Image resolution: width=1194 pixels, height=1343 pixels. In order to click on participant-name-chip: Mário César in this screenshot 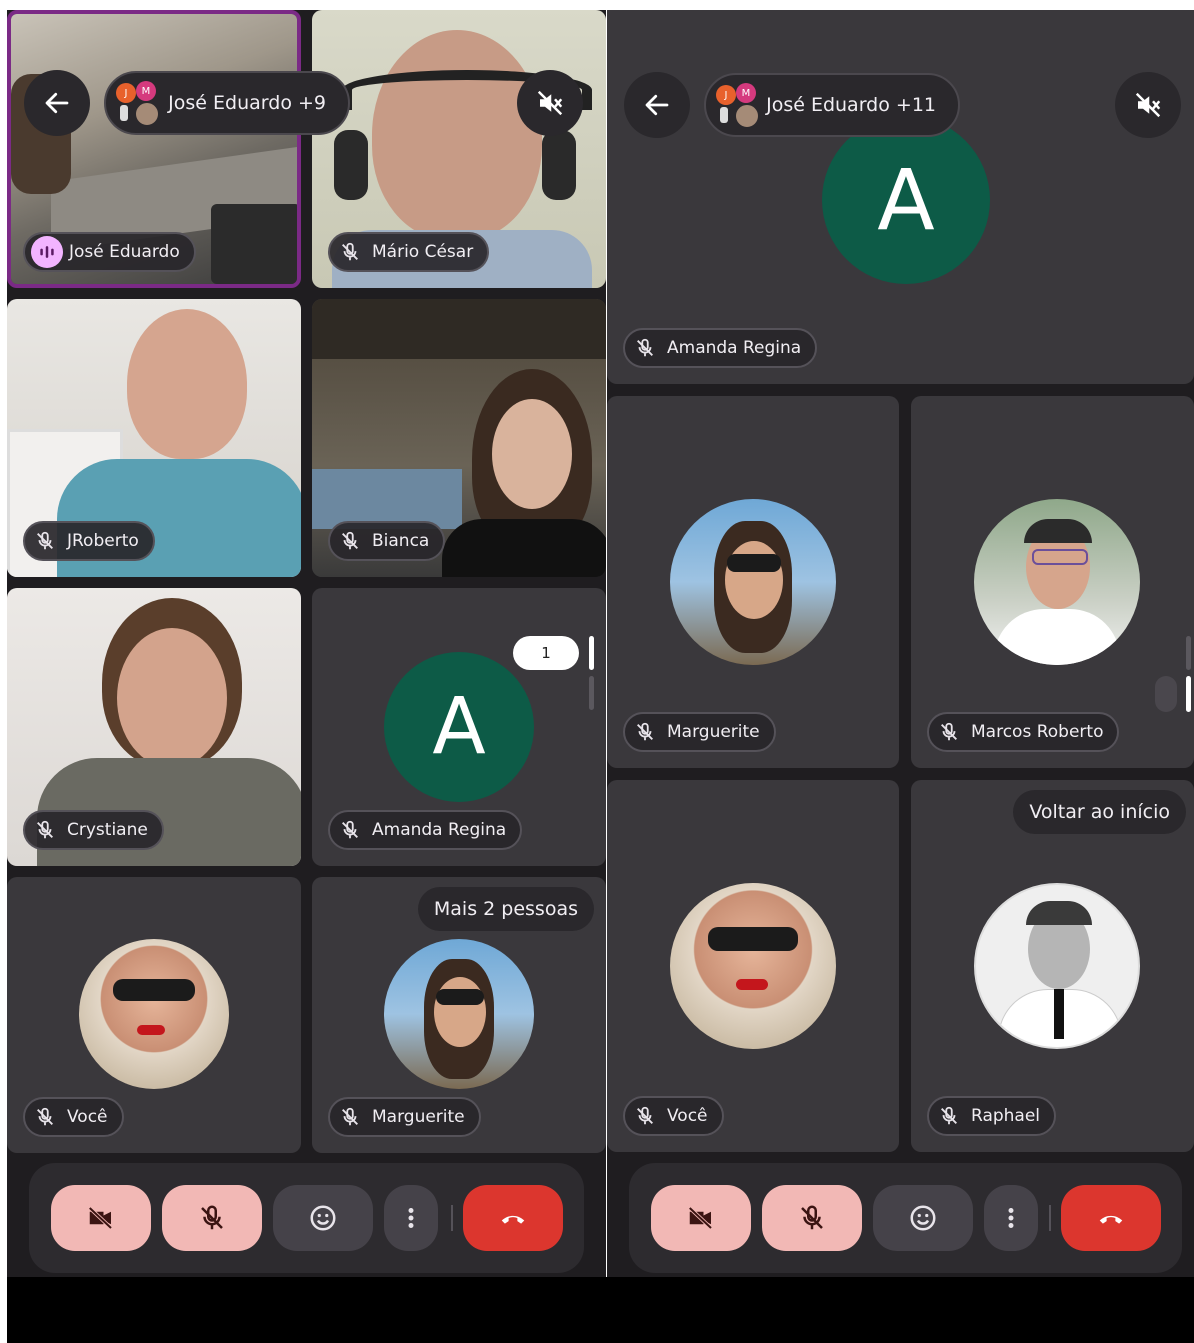, I will do `click(409, 252)`.